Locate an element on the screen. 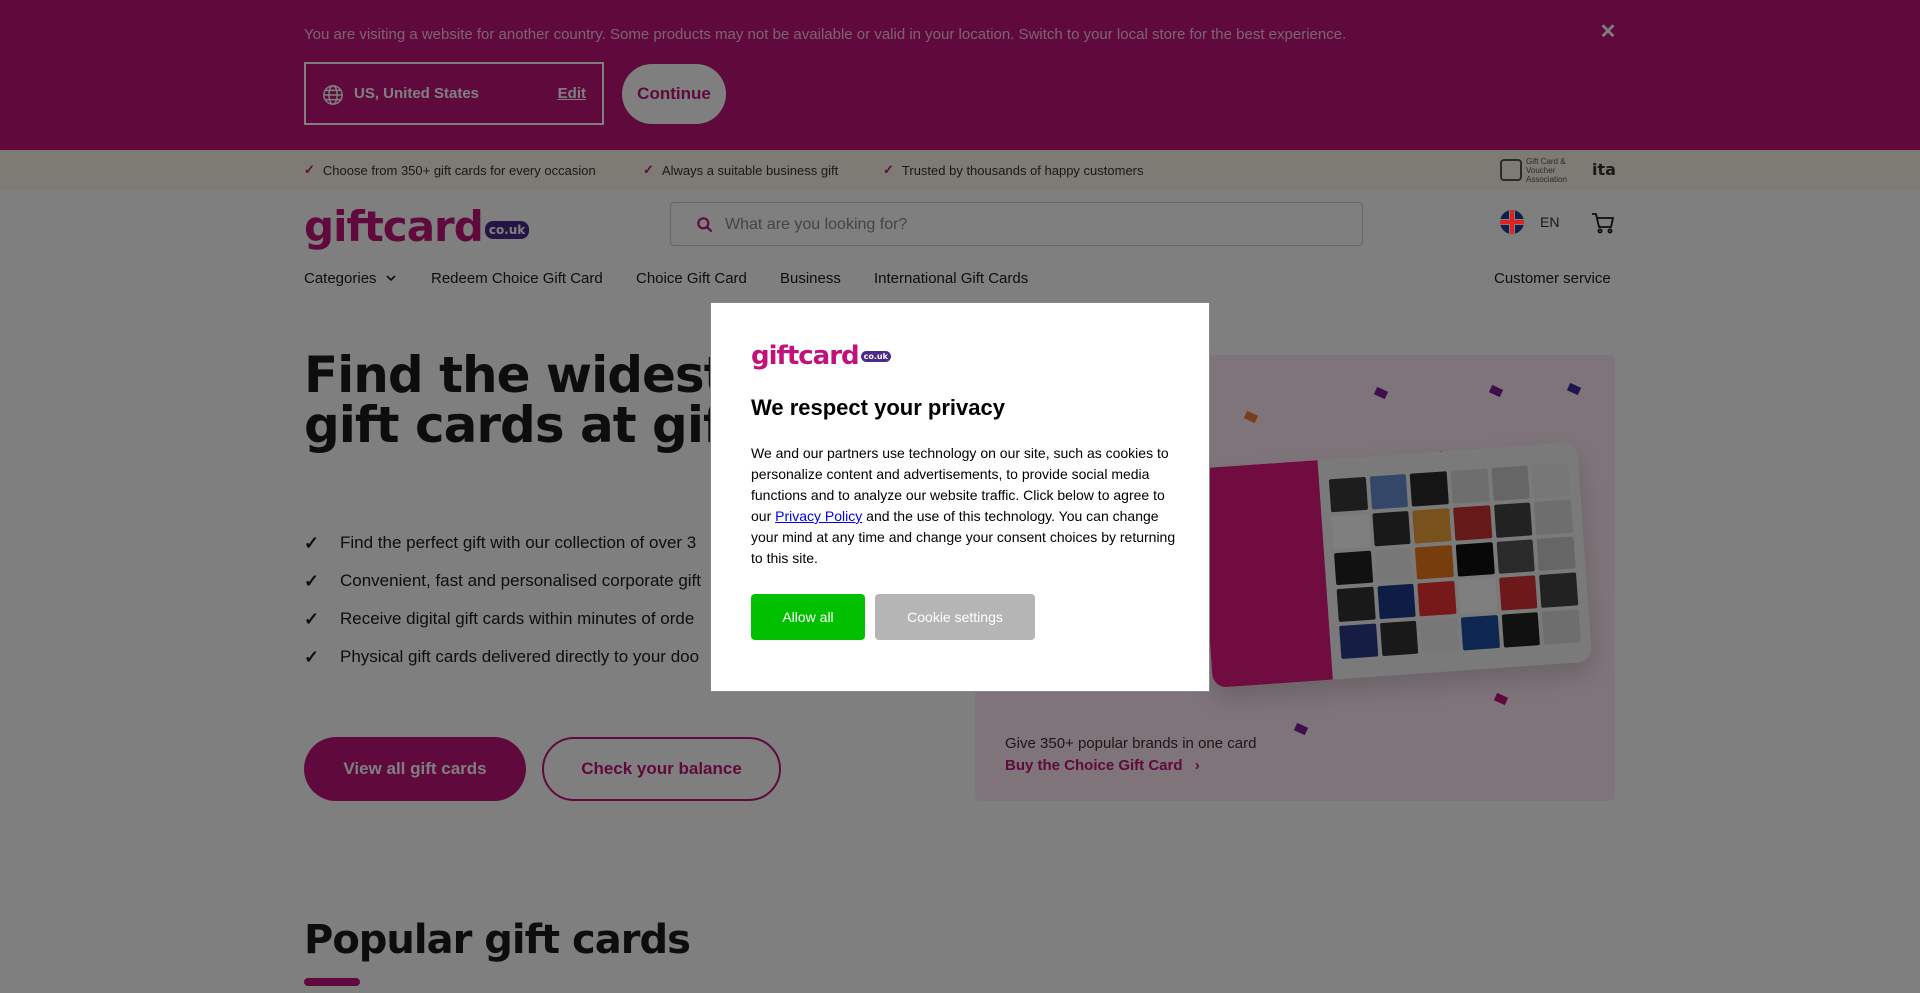  logo-suffix: co.uk is located at coordinates (875, 356).